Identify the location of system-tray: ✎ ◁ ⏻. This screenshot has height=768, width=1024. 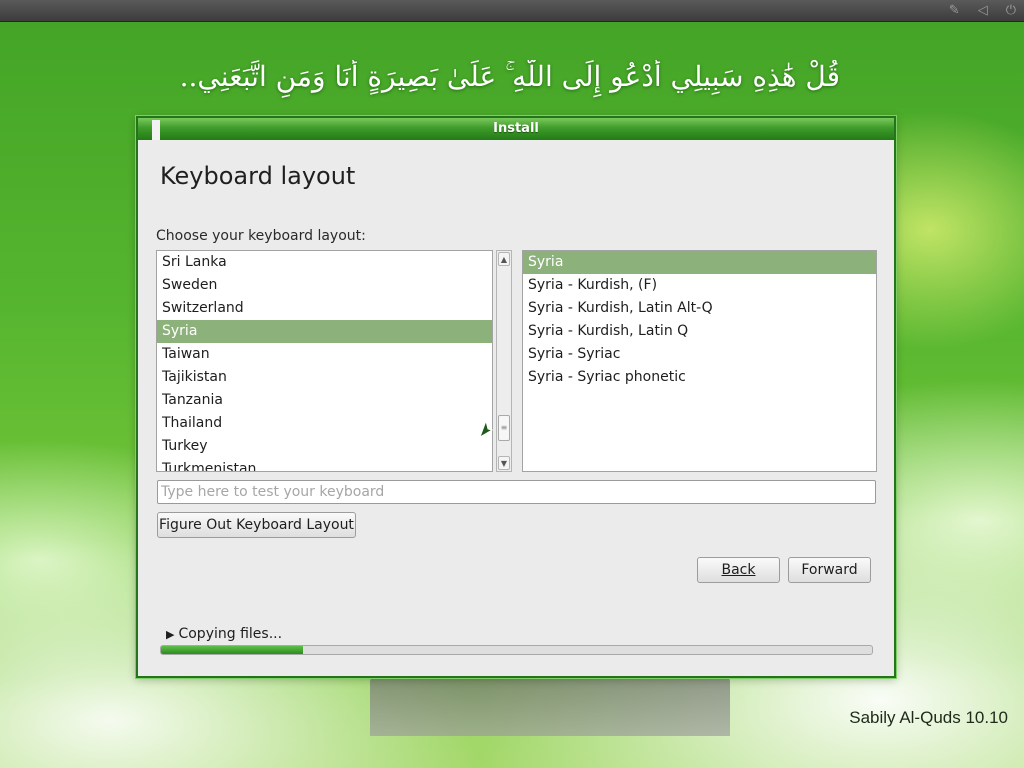
(982, 11).